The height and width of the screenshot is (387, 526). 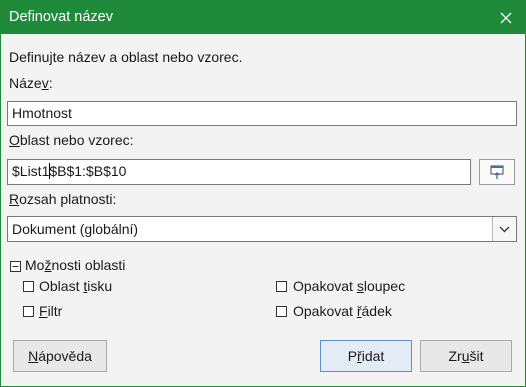 I want to click on chevron-down-icon, so click(x=504, y=229).